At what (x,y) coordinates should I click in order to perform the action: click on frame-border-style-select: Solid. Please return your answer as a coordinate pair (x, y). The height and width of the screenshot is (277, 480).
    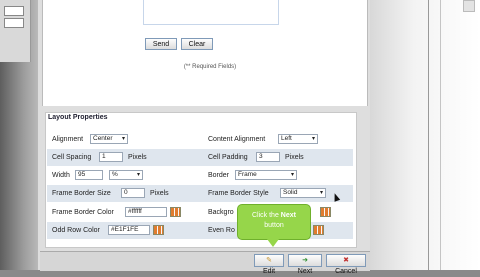
    Looking at the image, I should click on (303, 193).